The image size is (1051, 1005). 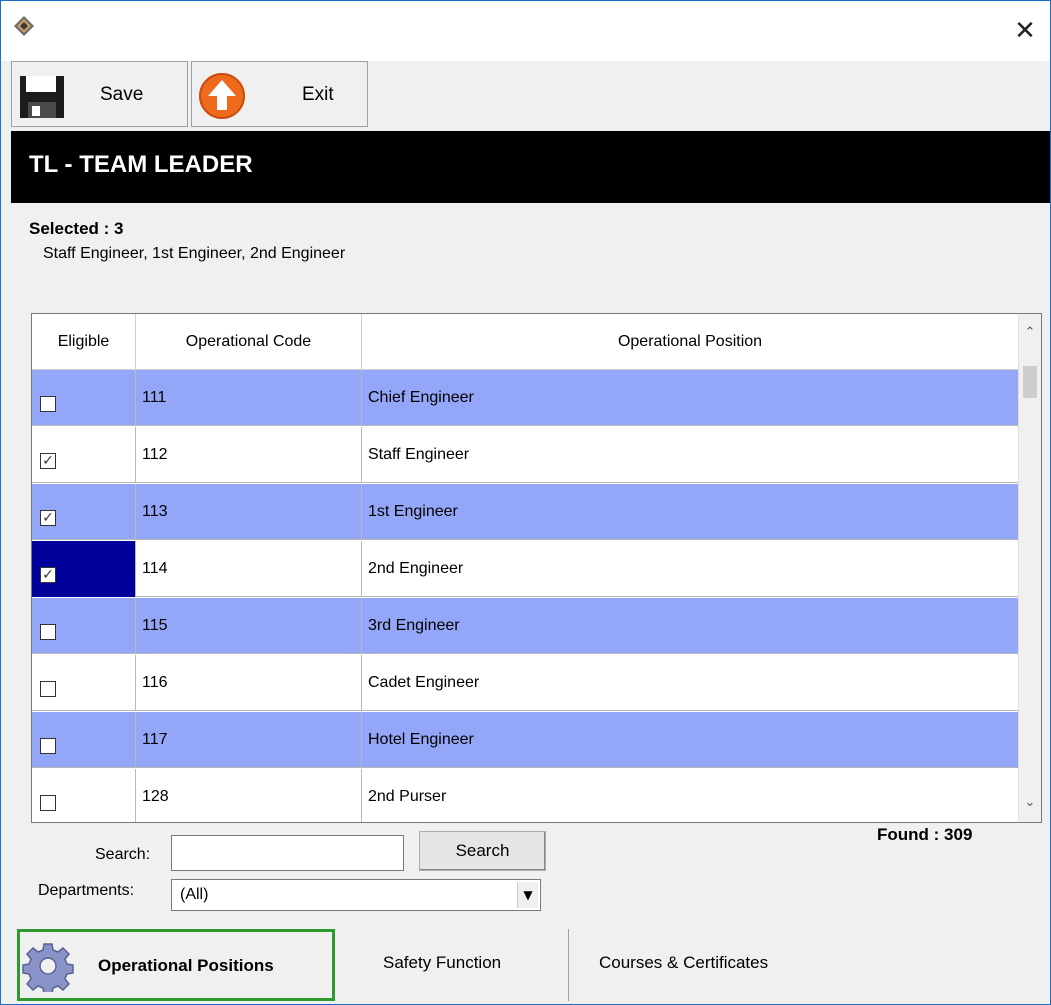 I want to click on position-cell: Cadet Engineer, so click(x=424, y=682).